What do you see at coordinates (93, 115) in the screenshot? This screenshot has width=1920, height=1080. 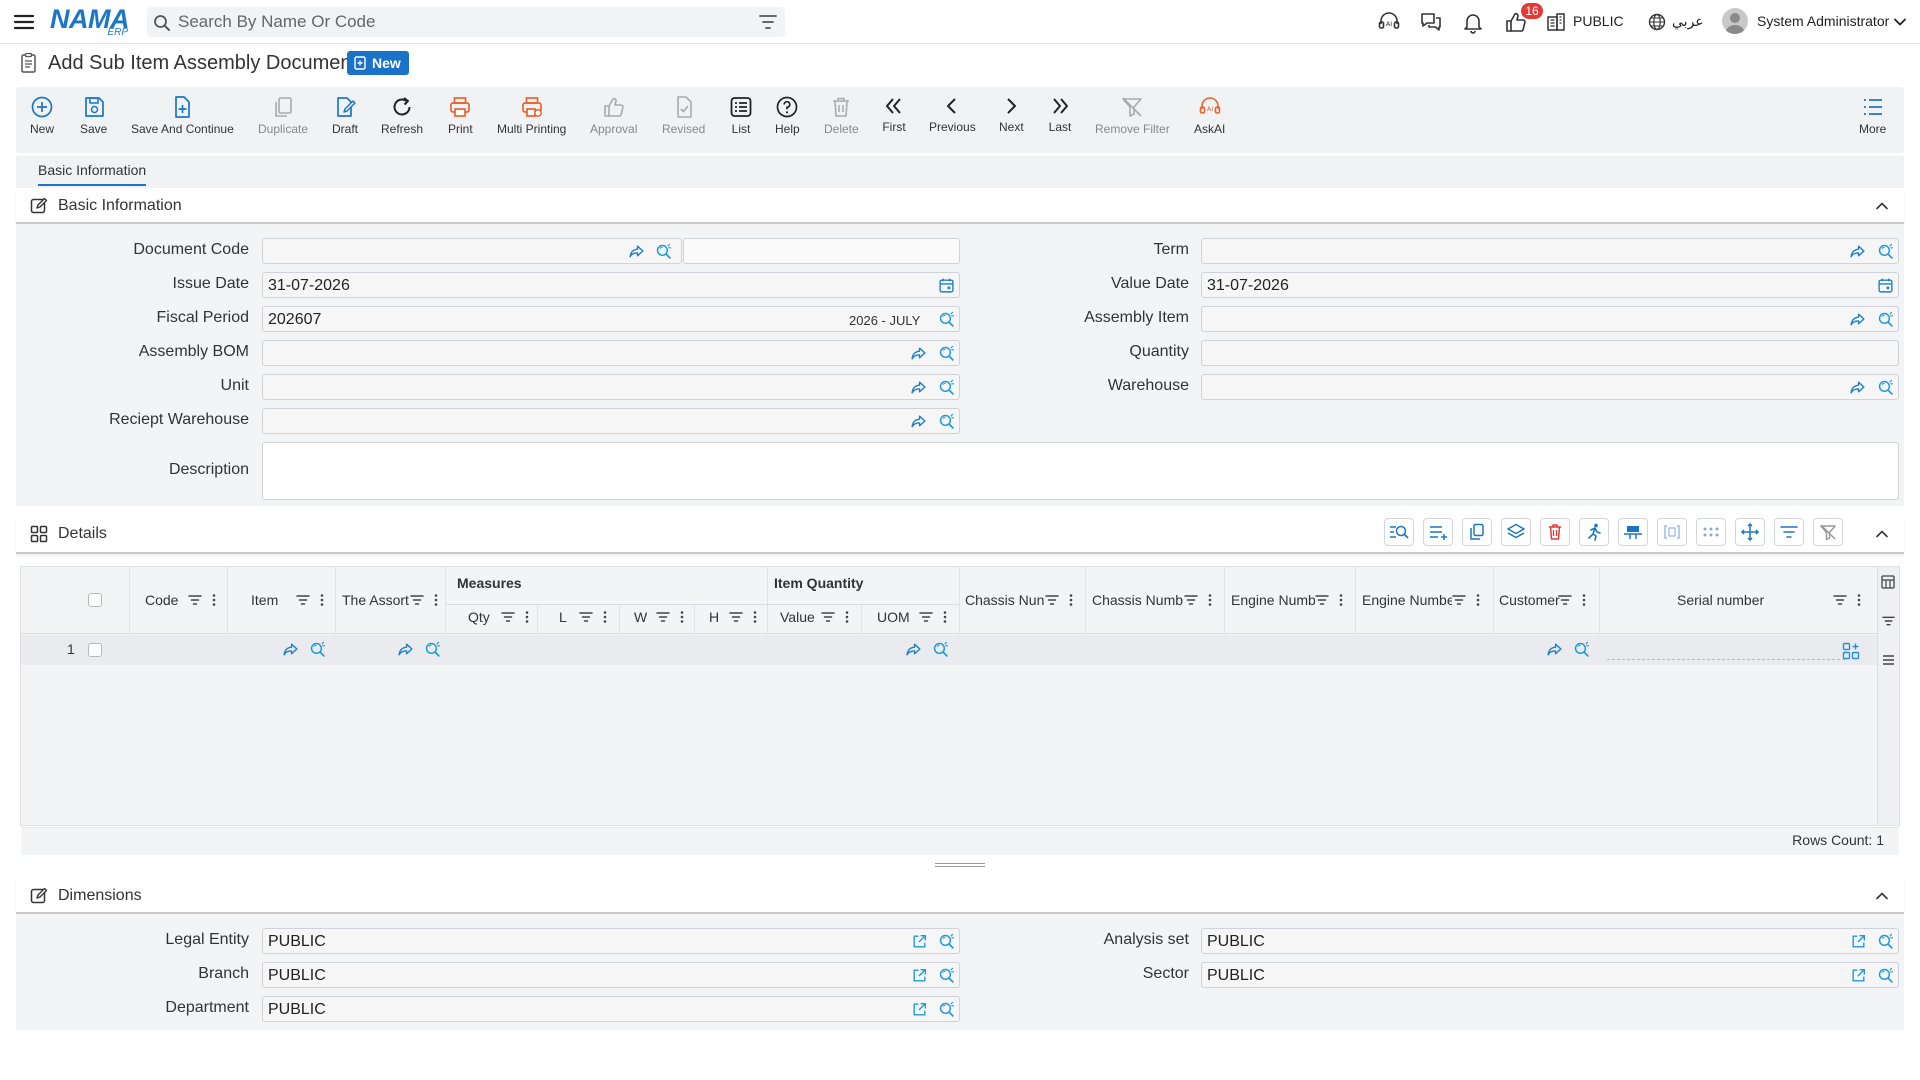 I see `save-button: Save` at bounding box center [93, 115].